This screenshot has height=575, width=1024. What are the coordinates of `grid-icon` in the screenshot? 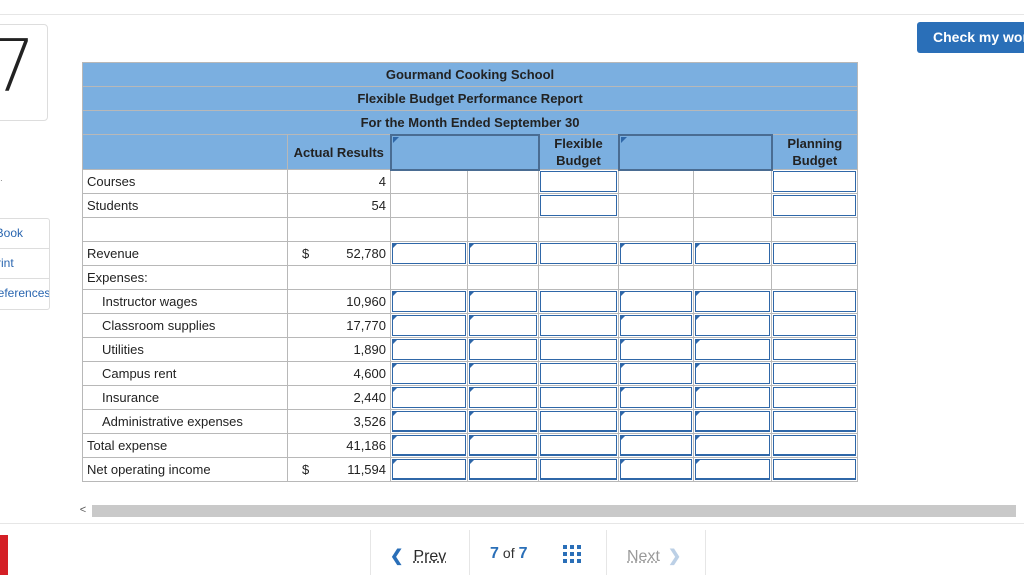 It's located at (572, 554).